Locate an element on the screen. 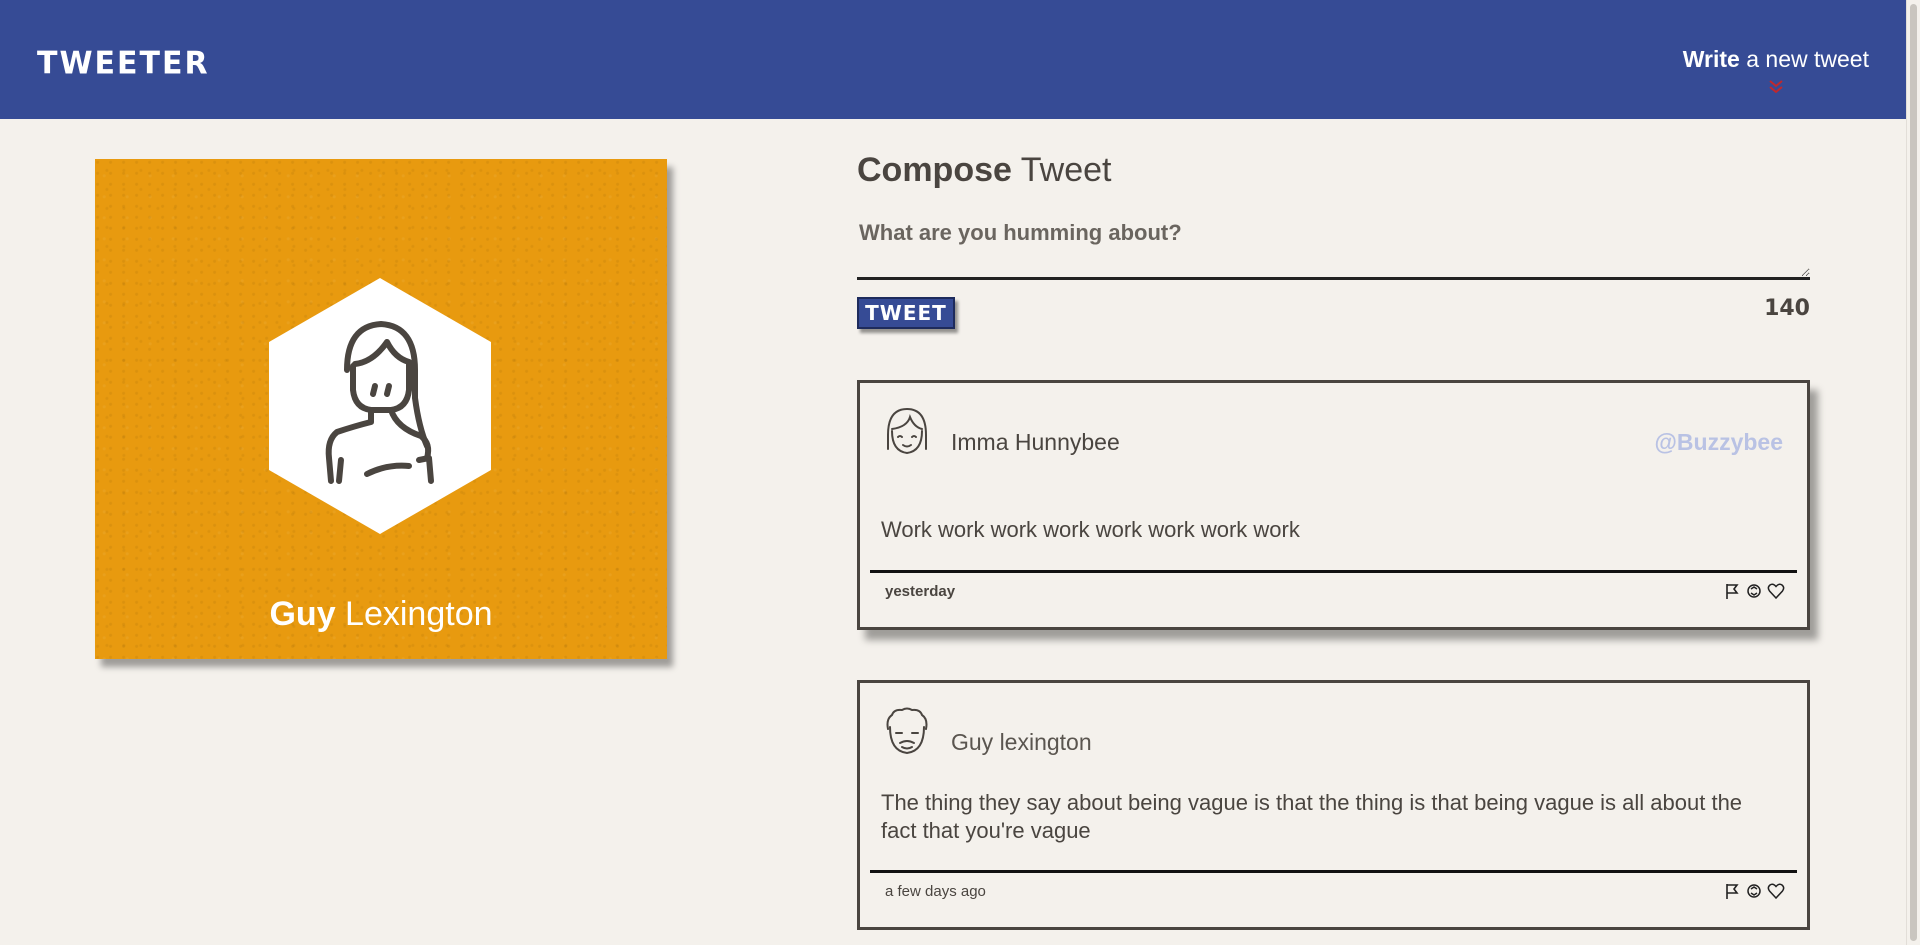  tweet-author-name: Guy lexington is located at coordinates (1021, 742).